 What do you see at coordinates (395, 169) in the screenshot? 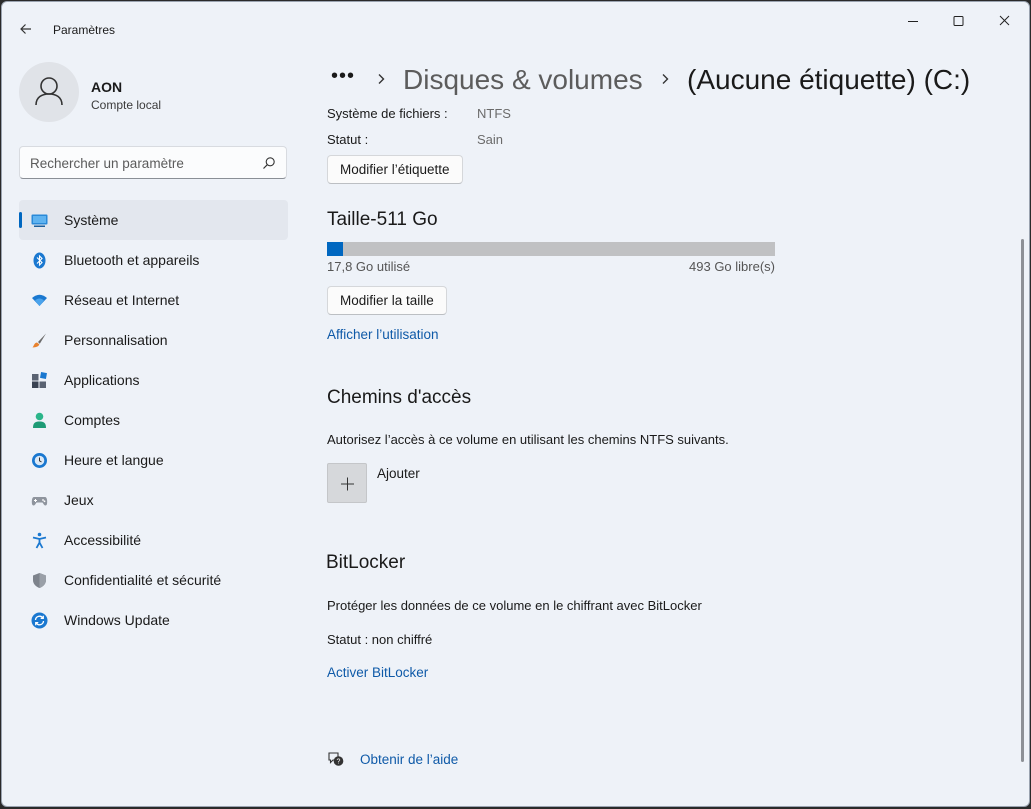
I see `rename-label-button: Modifier l’étiquette` at bounding box center [395, 169].